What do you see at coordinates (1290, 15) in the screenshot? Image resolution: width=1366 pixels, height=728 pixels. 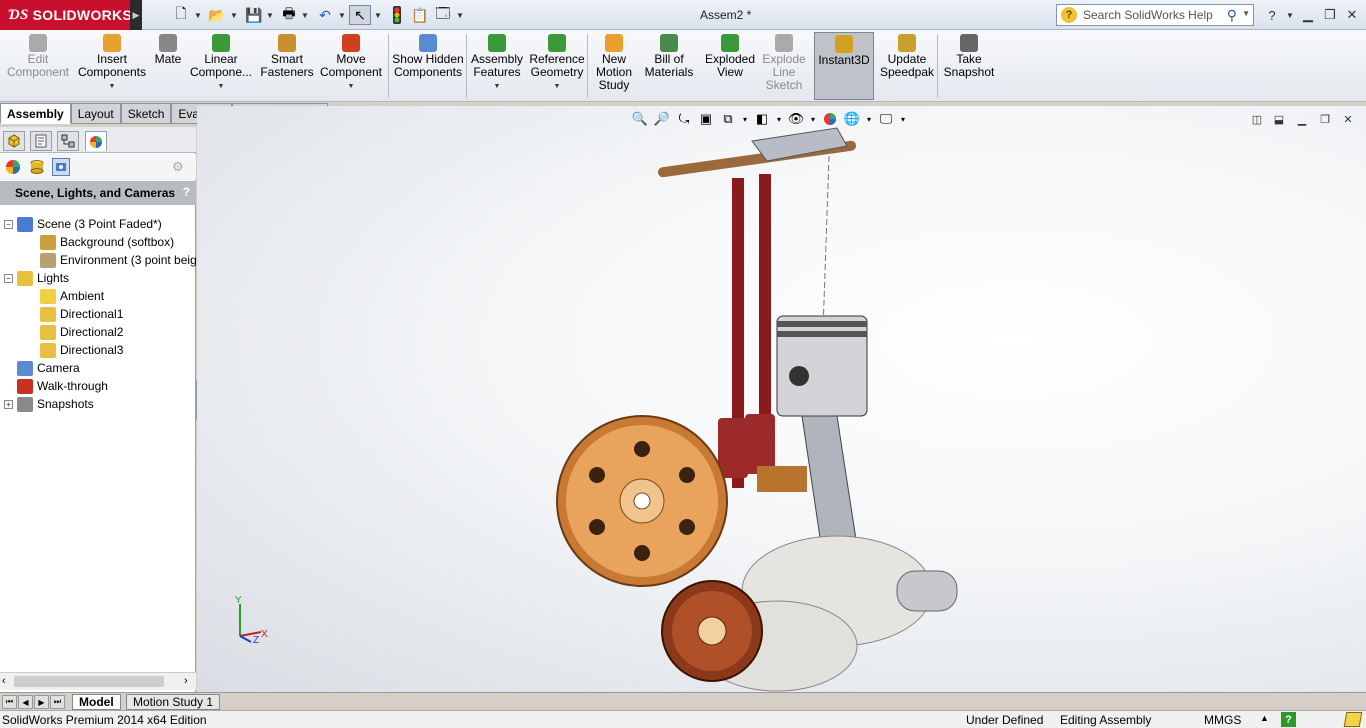 I see `help-dropdown-icon: ▼` at bounding box center [1290, 15].